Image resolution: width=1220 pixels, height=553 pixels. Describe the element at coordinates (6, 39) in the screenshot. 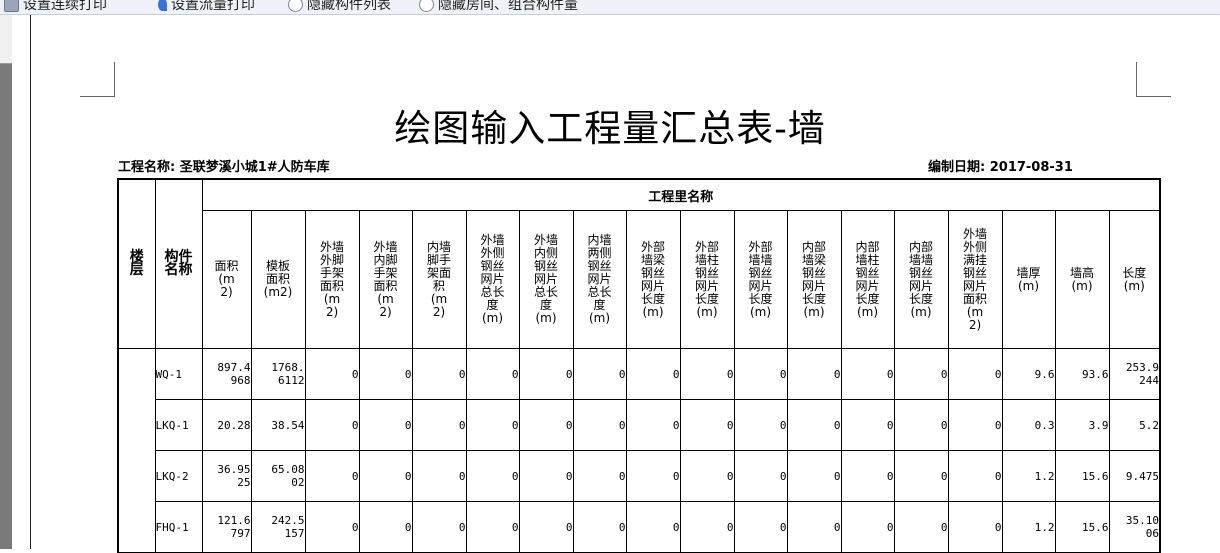

I see `panel-tab` at that location.